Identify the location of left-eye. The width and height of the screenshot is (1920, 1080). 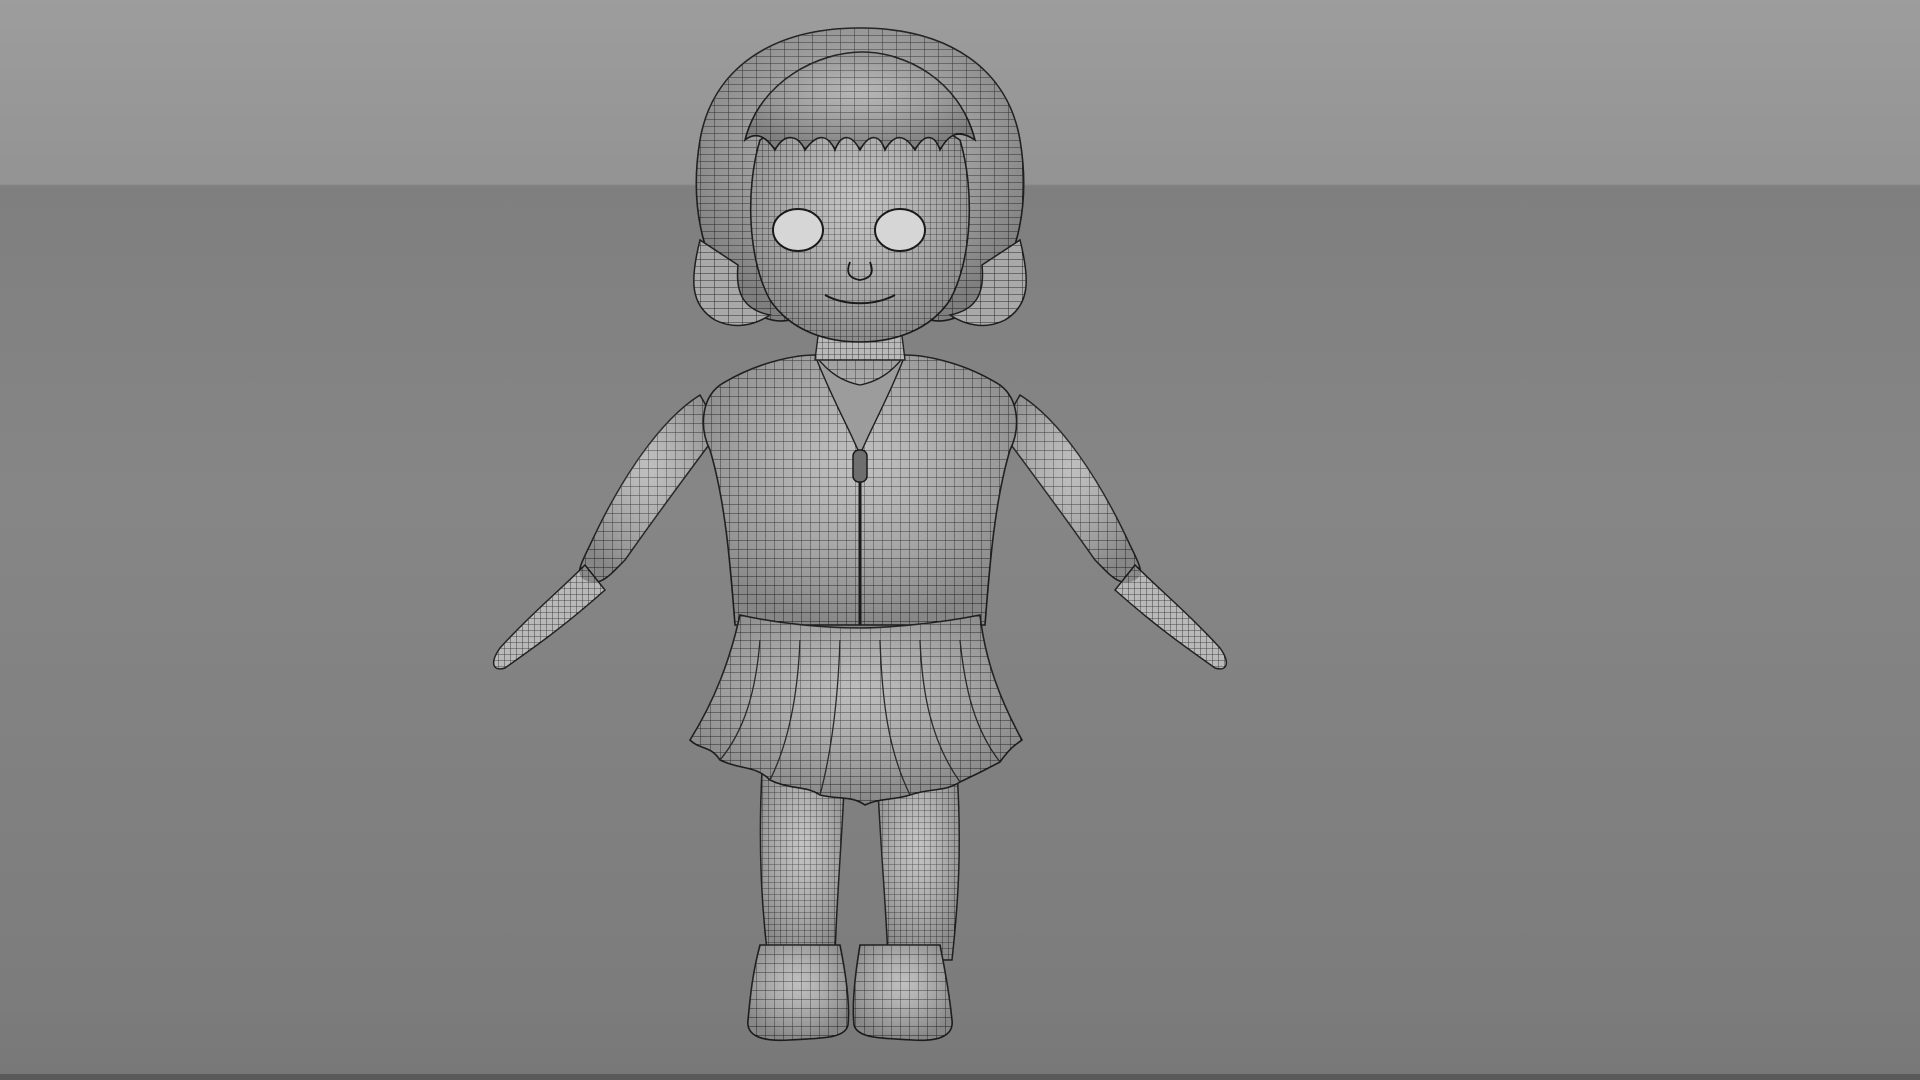
(798, 230).